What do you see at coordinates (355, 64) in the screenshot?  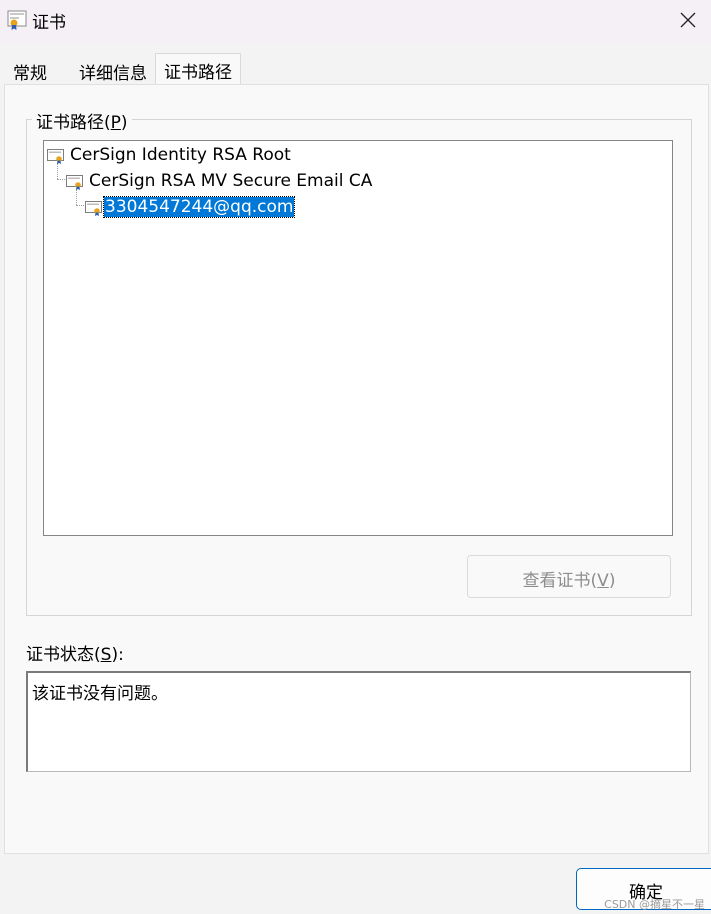 I see `tab-strip: 常规 详细信息 证书路径` at bounding box center [355, 64].